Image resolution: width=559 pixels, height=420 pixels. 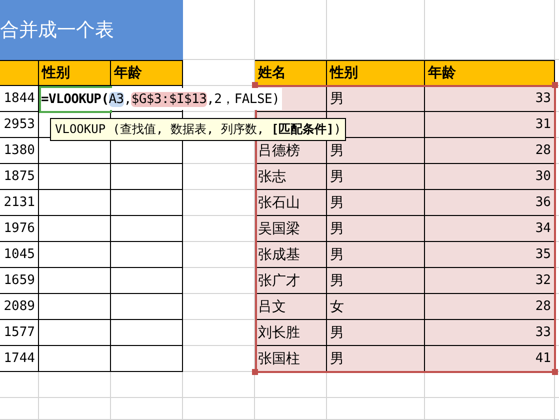 I want to click on formula-text: =VLOOKUP(A3,$G$3:$I$13,2，FALSE), so click(x=161, y=99).